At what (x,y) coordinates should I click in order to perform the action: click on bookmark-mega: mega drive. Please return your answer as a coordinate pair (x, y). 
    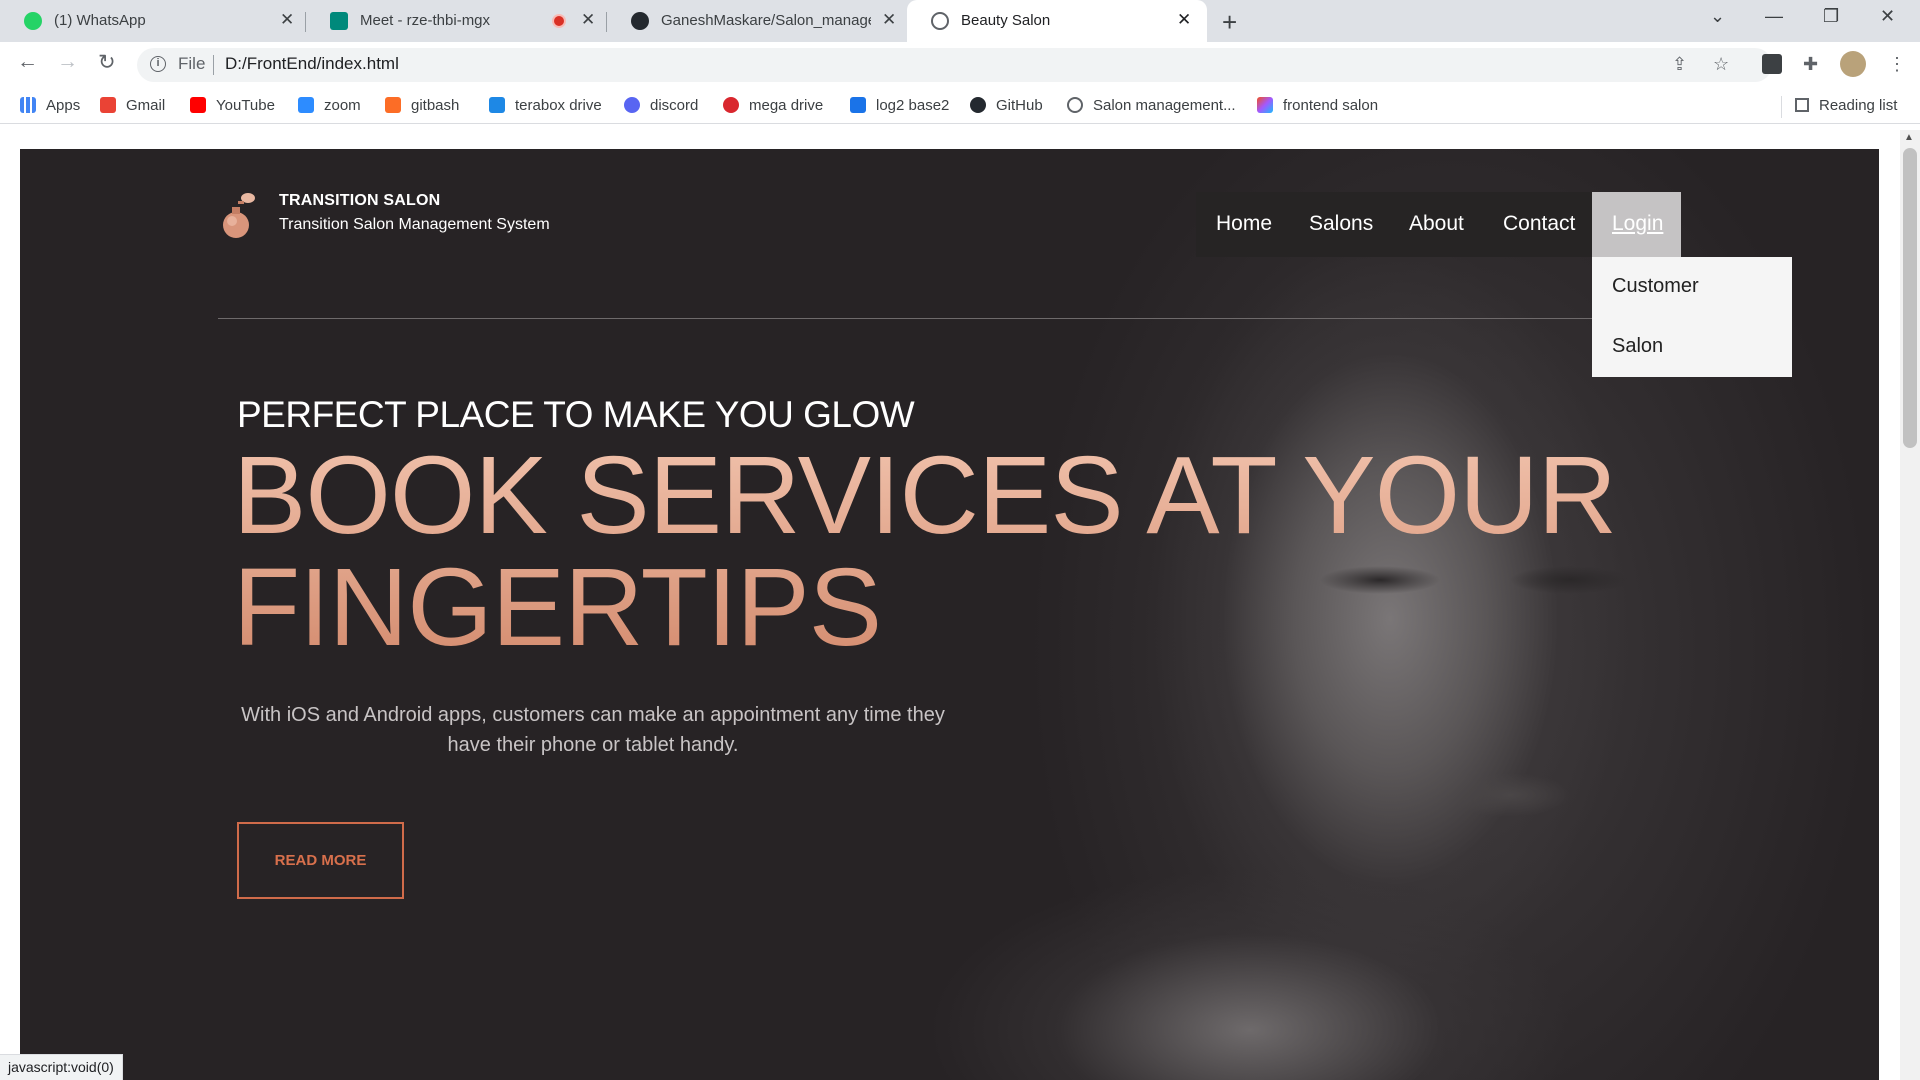
    Looking at the image, I should click on (773, 105).